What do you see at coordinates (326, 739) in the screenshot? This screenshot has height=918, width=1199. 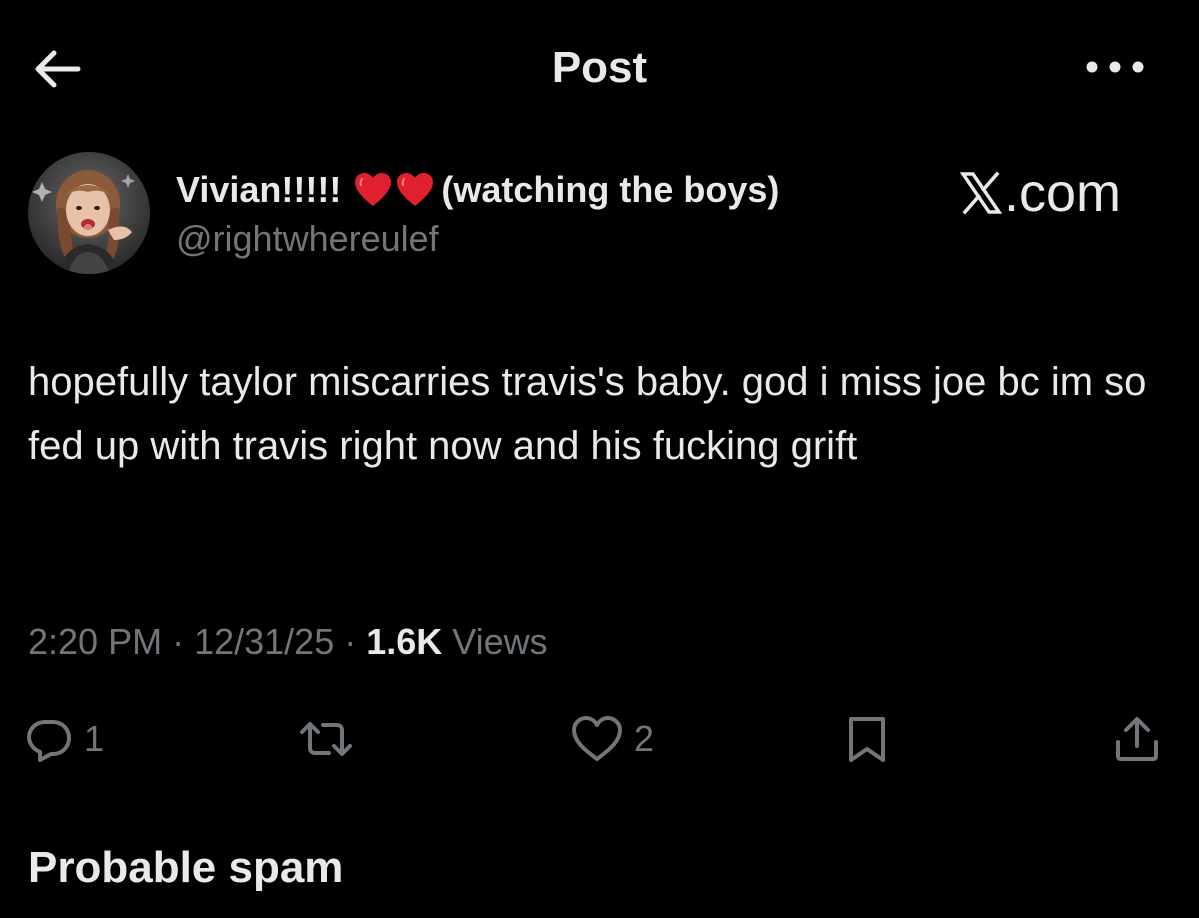 I see `repost-icon` at bounding box center [326, 739].